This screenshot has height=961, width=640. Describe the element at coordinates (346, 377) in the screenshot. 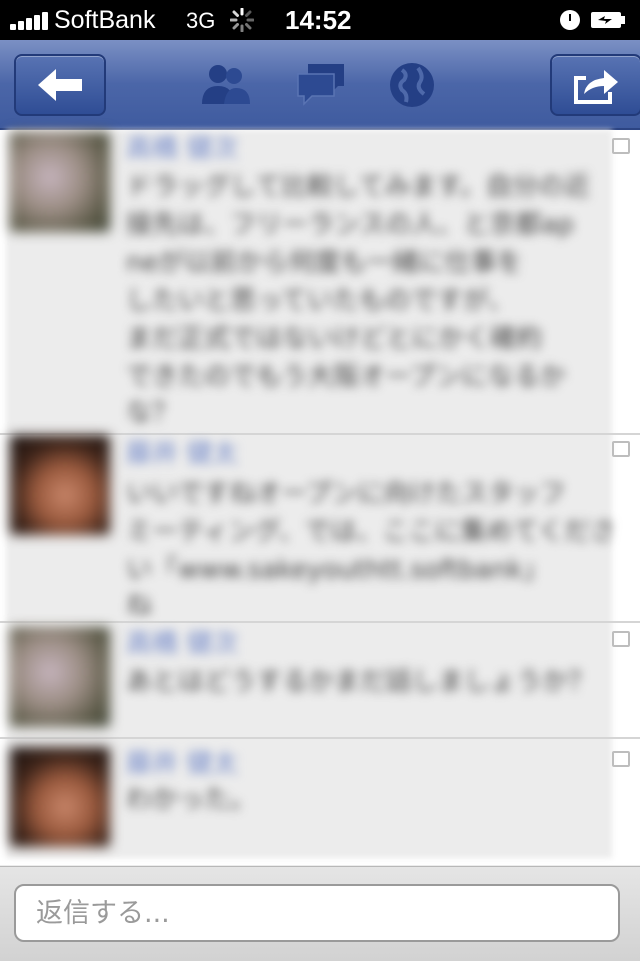

I see `comment-text: できたのでもう大阪オープンになるか` at that location.